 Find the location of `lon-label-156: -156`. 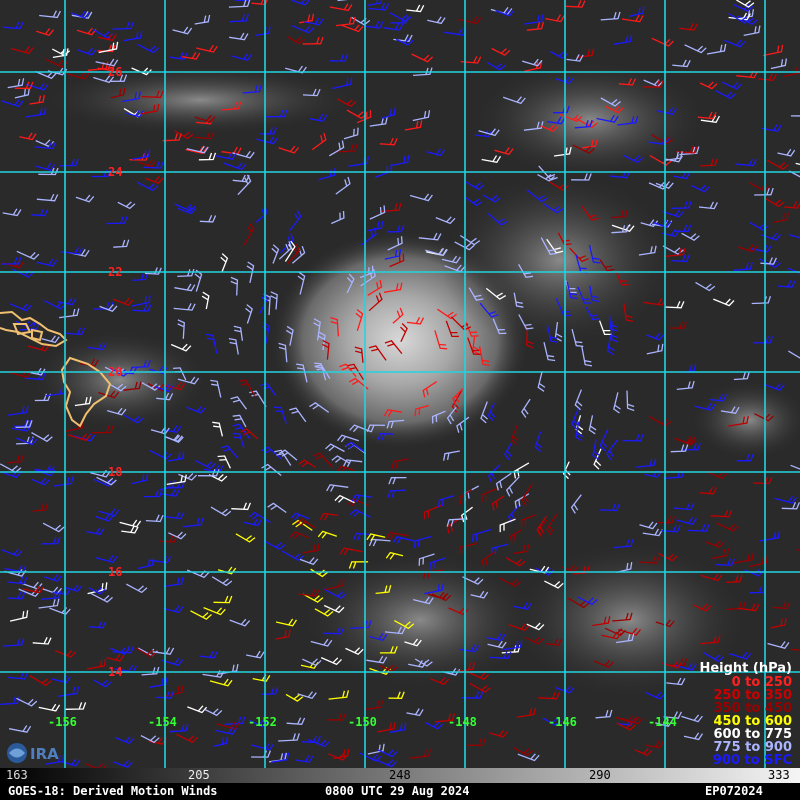

lon-label-156: -156 is located at coordinates (62, 722).